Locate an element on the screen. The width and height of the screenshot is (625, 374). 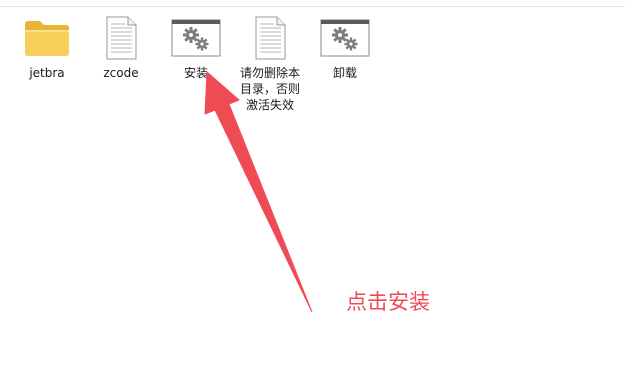
annotation-text: 点击安装 is located at coordinates (388, 302).